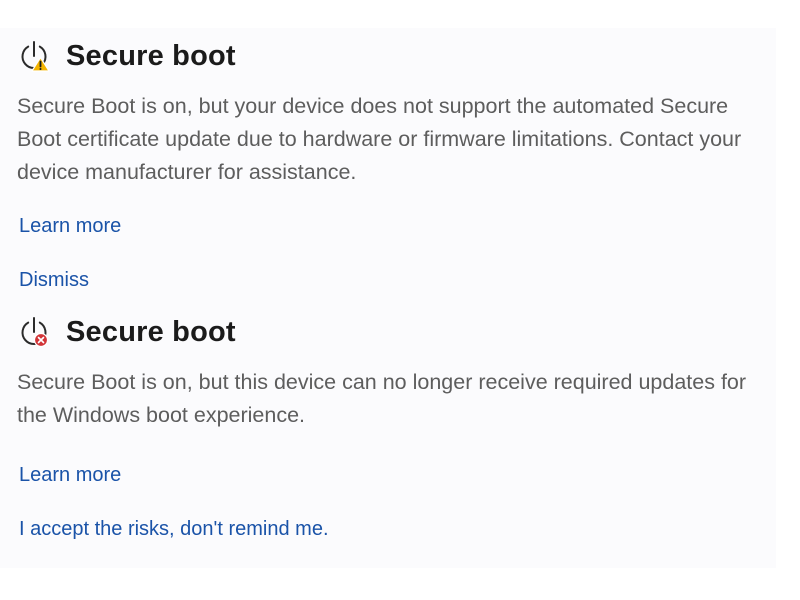  Describe the element at coordinates (397, 280) in the screenshot. I see `dismiss-link: Dismiss` at that location.